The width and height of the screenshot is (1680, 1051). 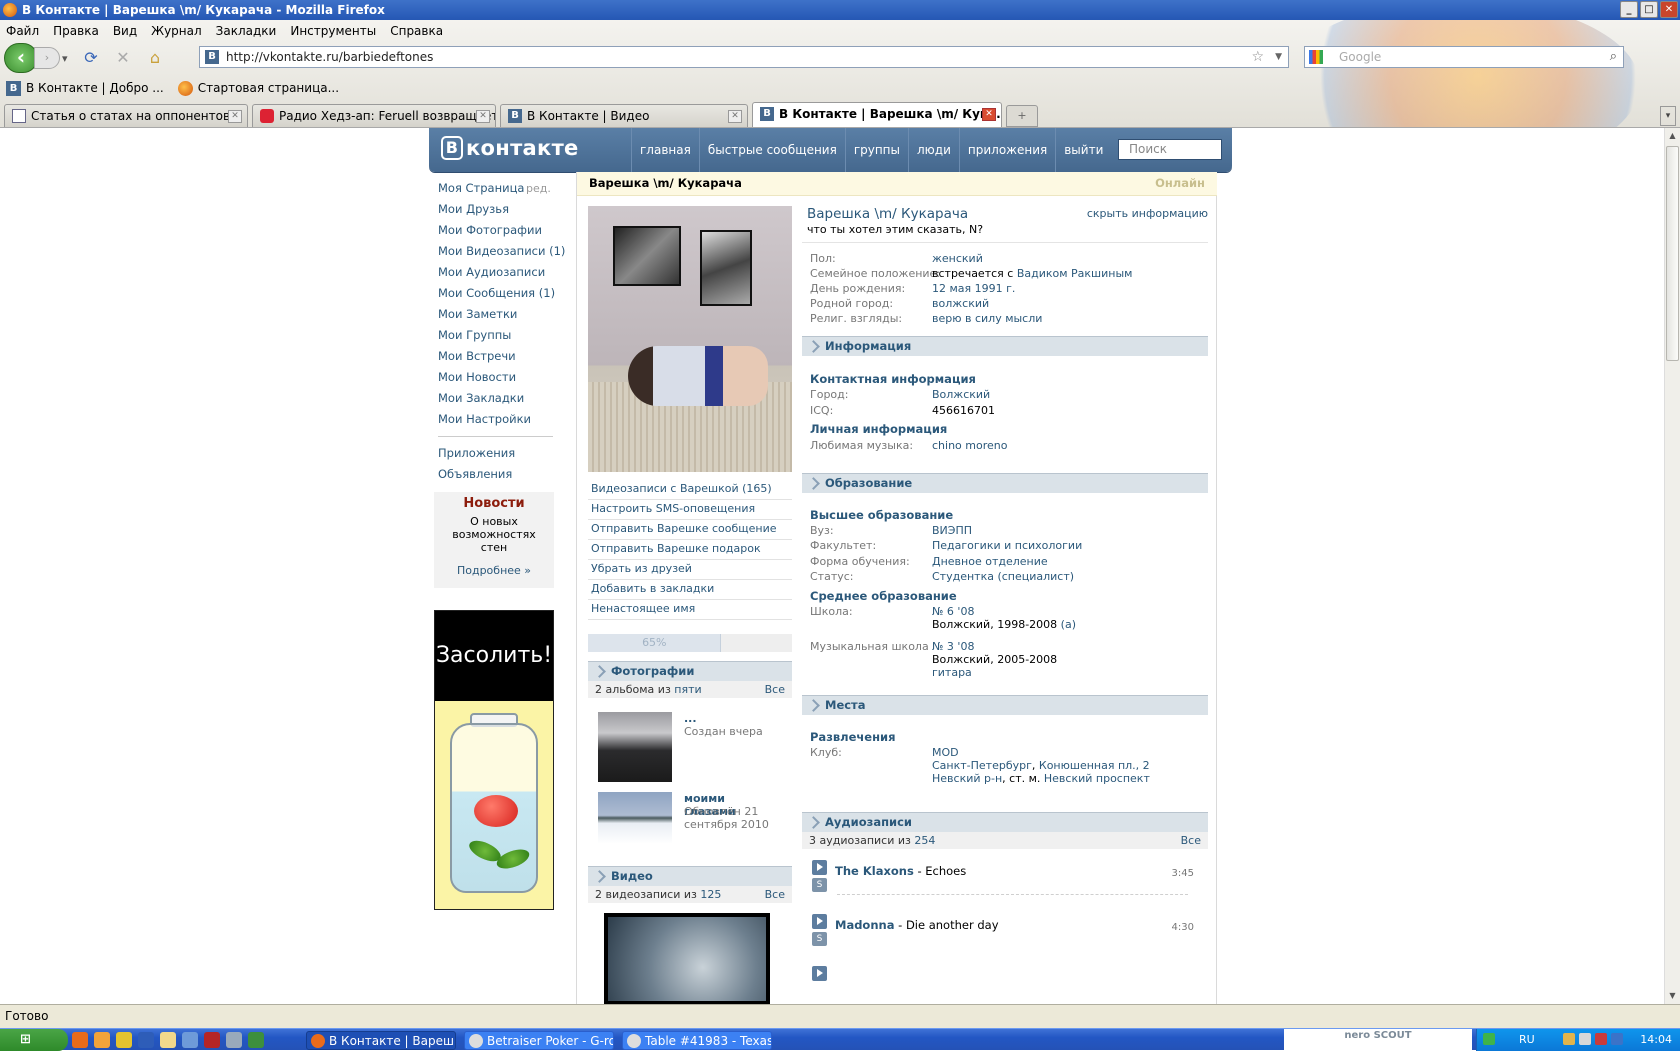 What do you see at coordinates (960, 303) in the screenshot?
I see `info-value: волжский` at bounding box center [960, 303].